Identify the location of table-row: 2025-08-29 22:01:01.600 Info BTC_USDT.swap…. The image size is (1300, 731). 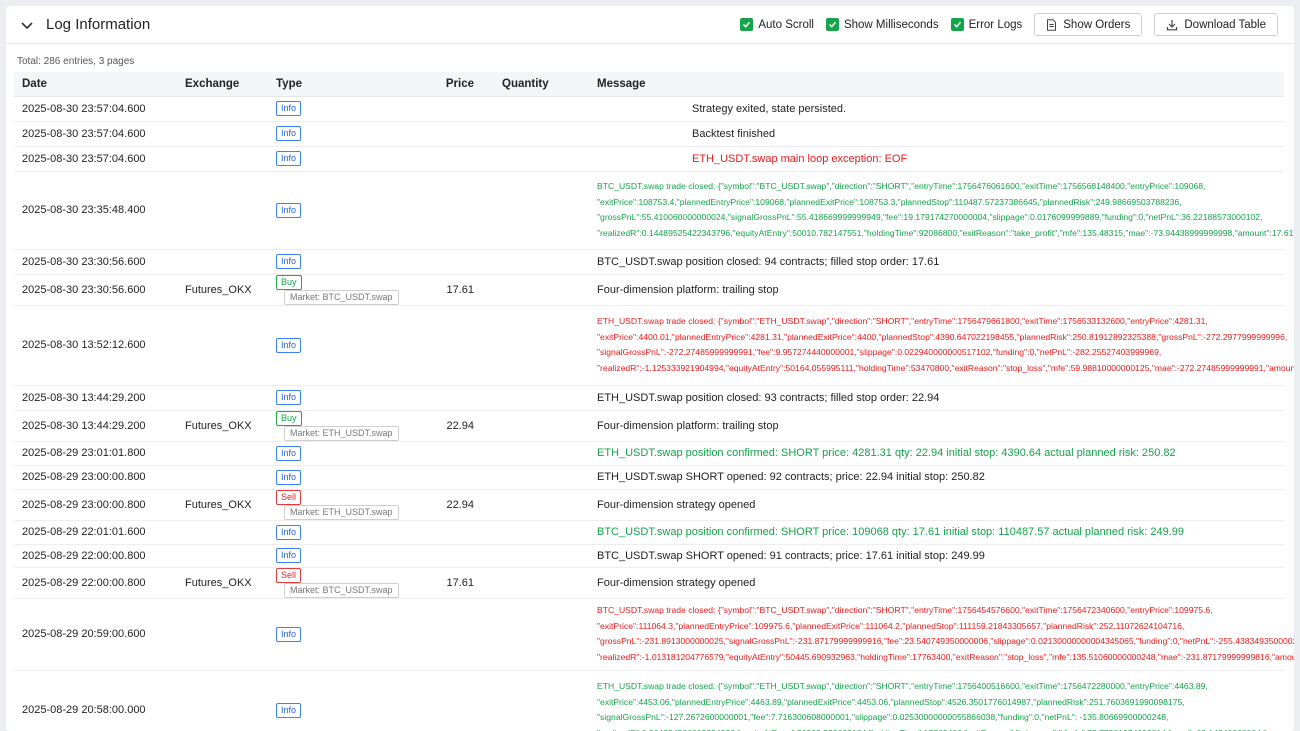
(649, 532).